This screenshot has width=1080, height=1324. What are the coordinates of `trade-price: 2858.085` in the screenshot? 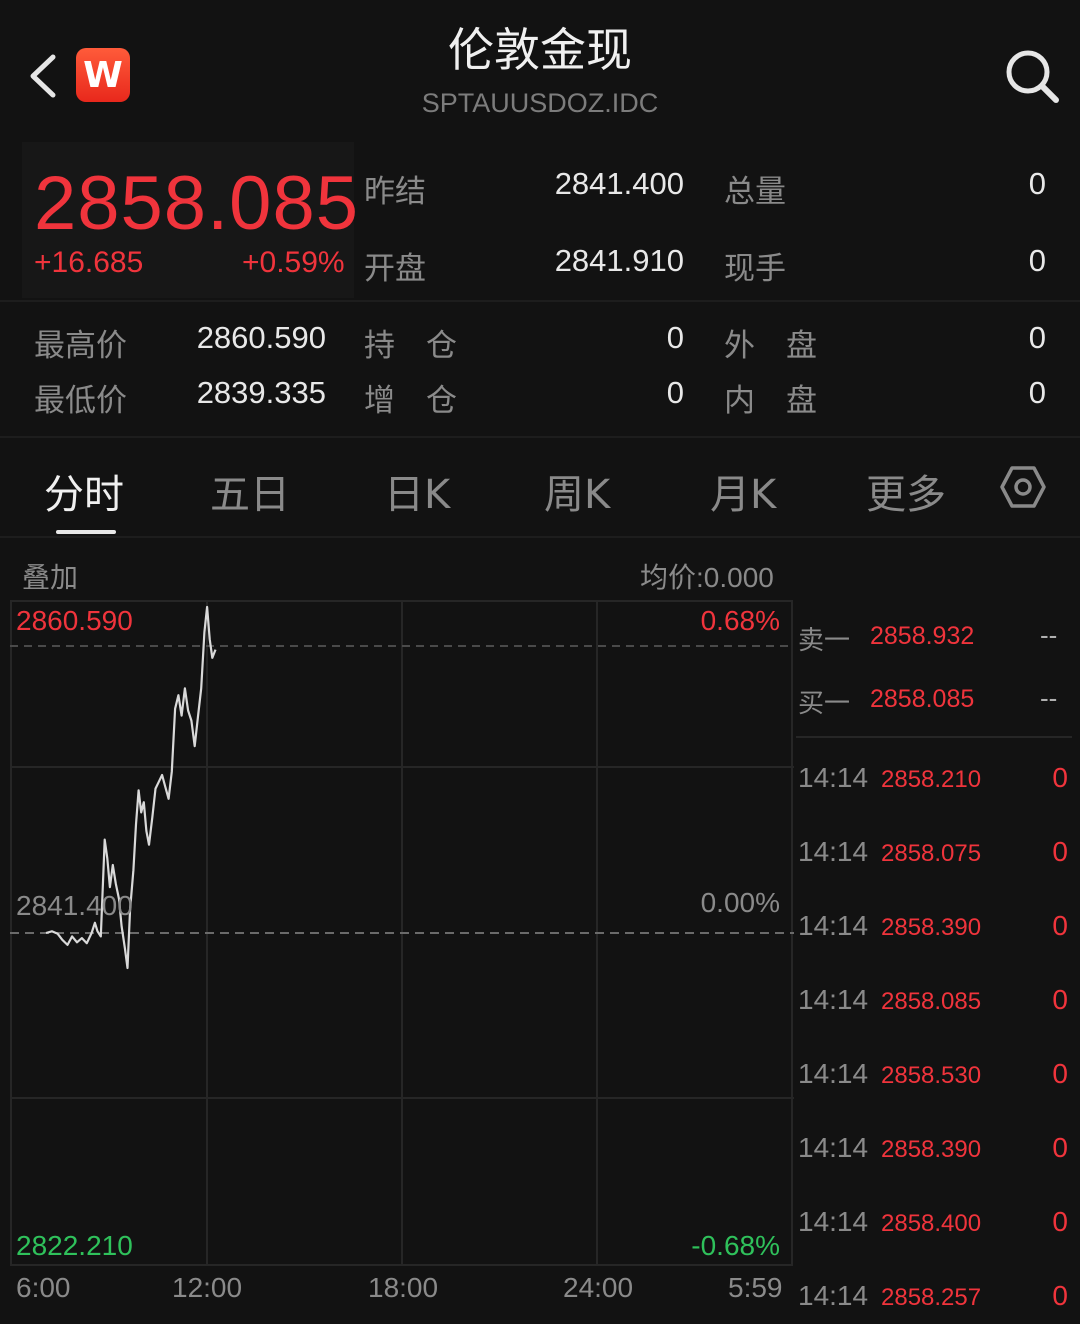 It's located at (931, 1001).